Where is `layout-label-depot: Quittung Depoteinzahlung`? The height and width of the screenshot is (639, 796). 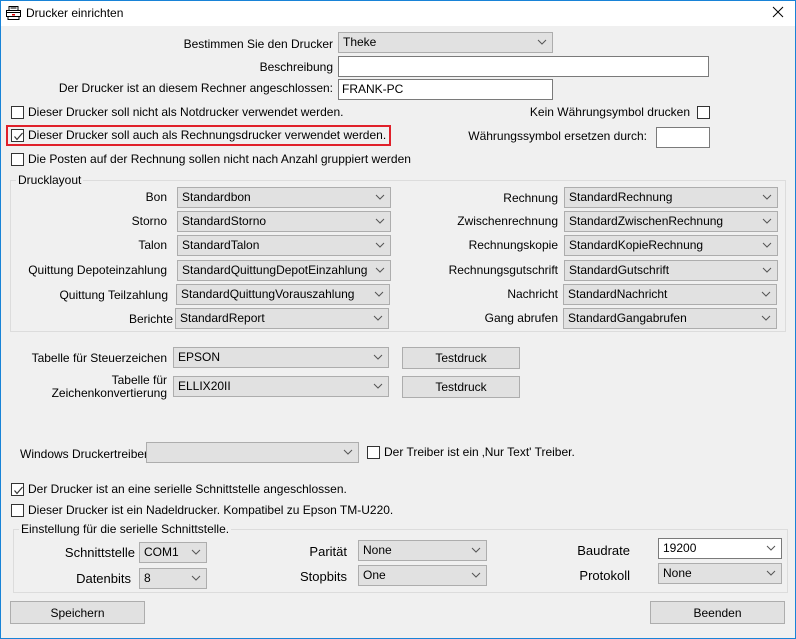
layout-label-depot: Quittung Depoteinzahlung is located at coordinates (97, 270).